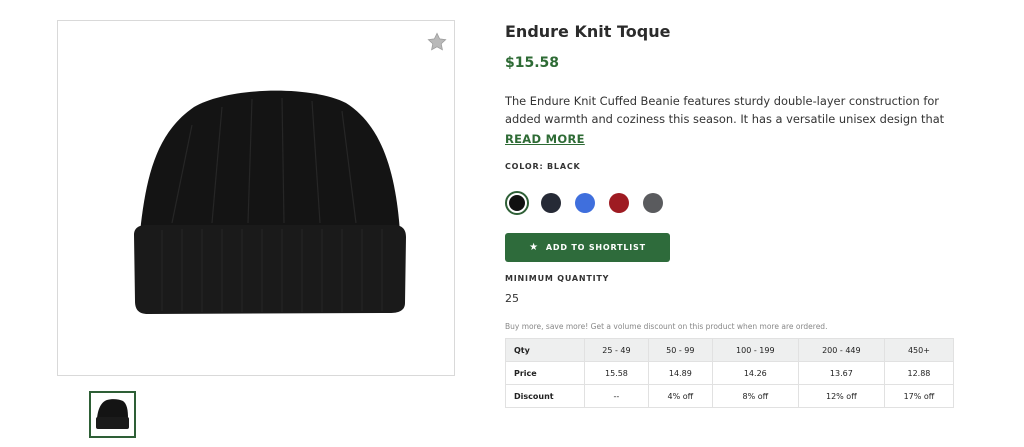  I want to click on table-row: Price 15.58 14.89 14.26 13.67 12.88, so click(730, 373).